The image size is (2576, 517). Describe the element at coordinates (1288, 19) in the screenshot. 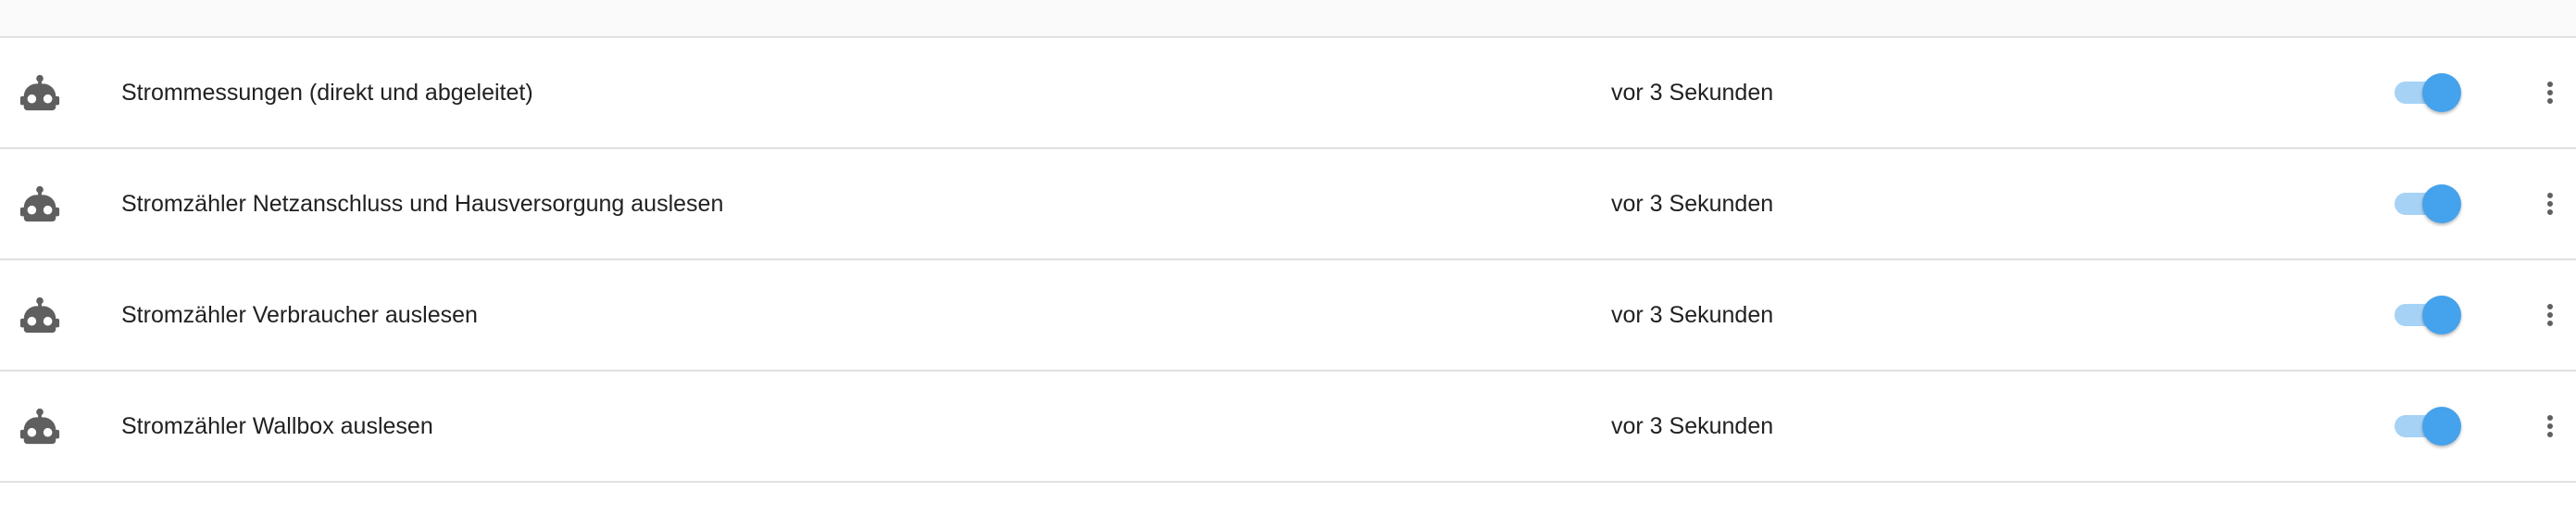

I see `group-header` at that location.